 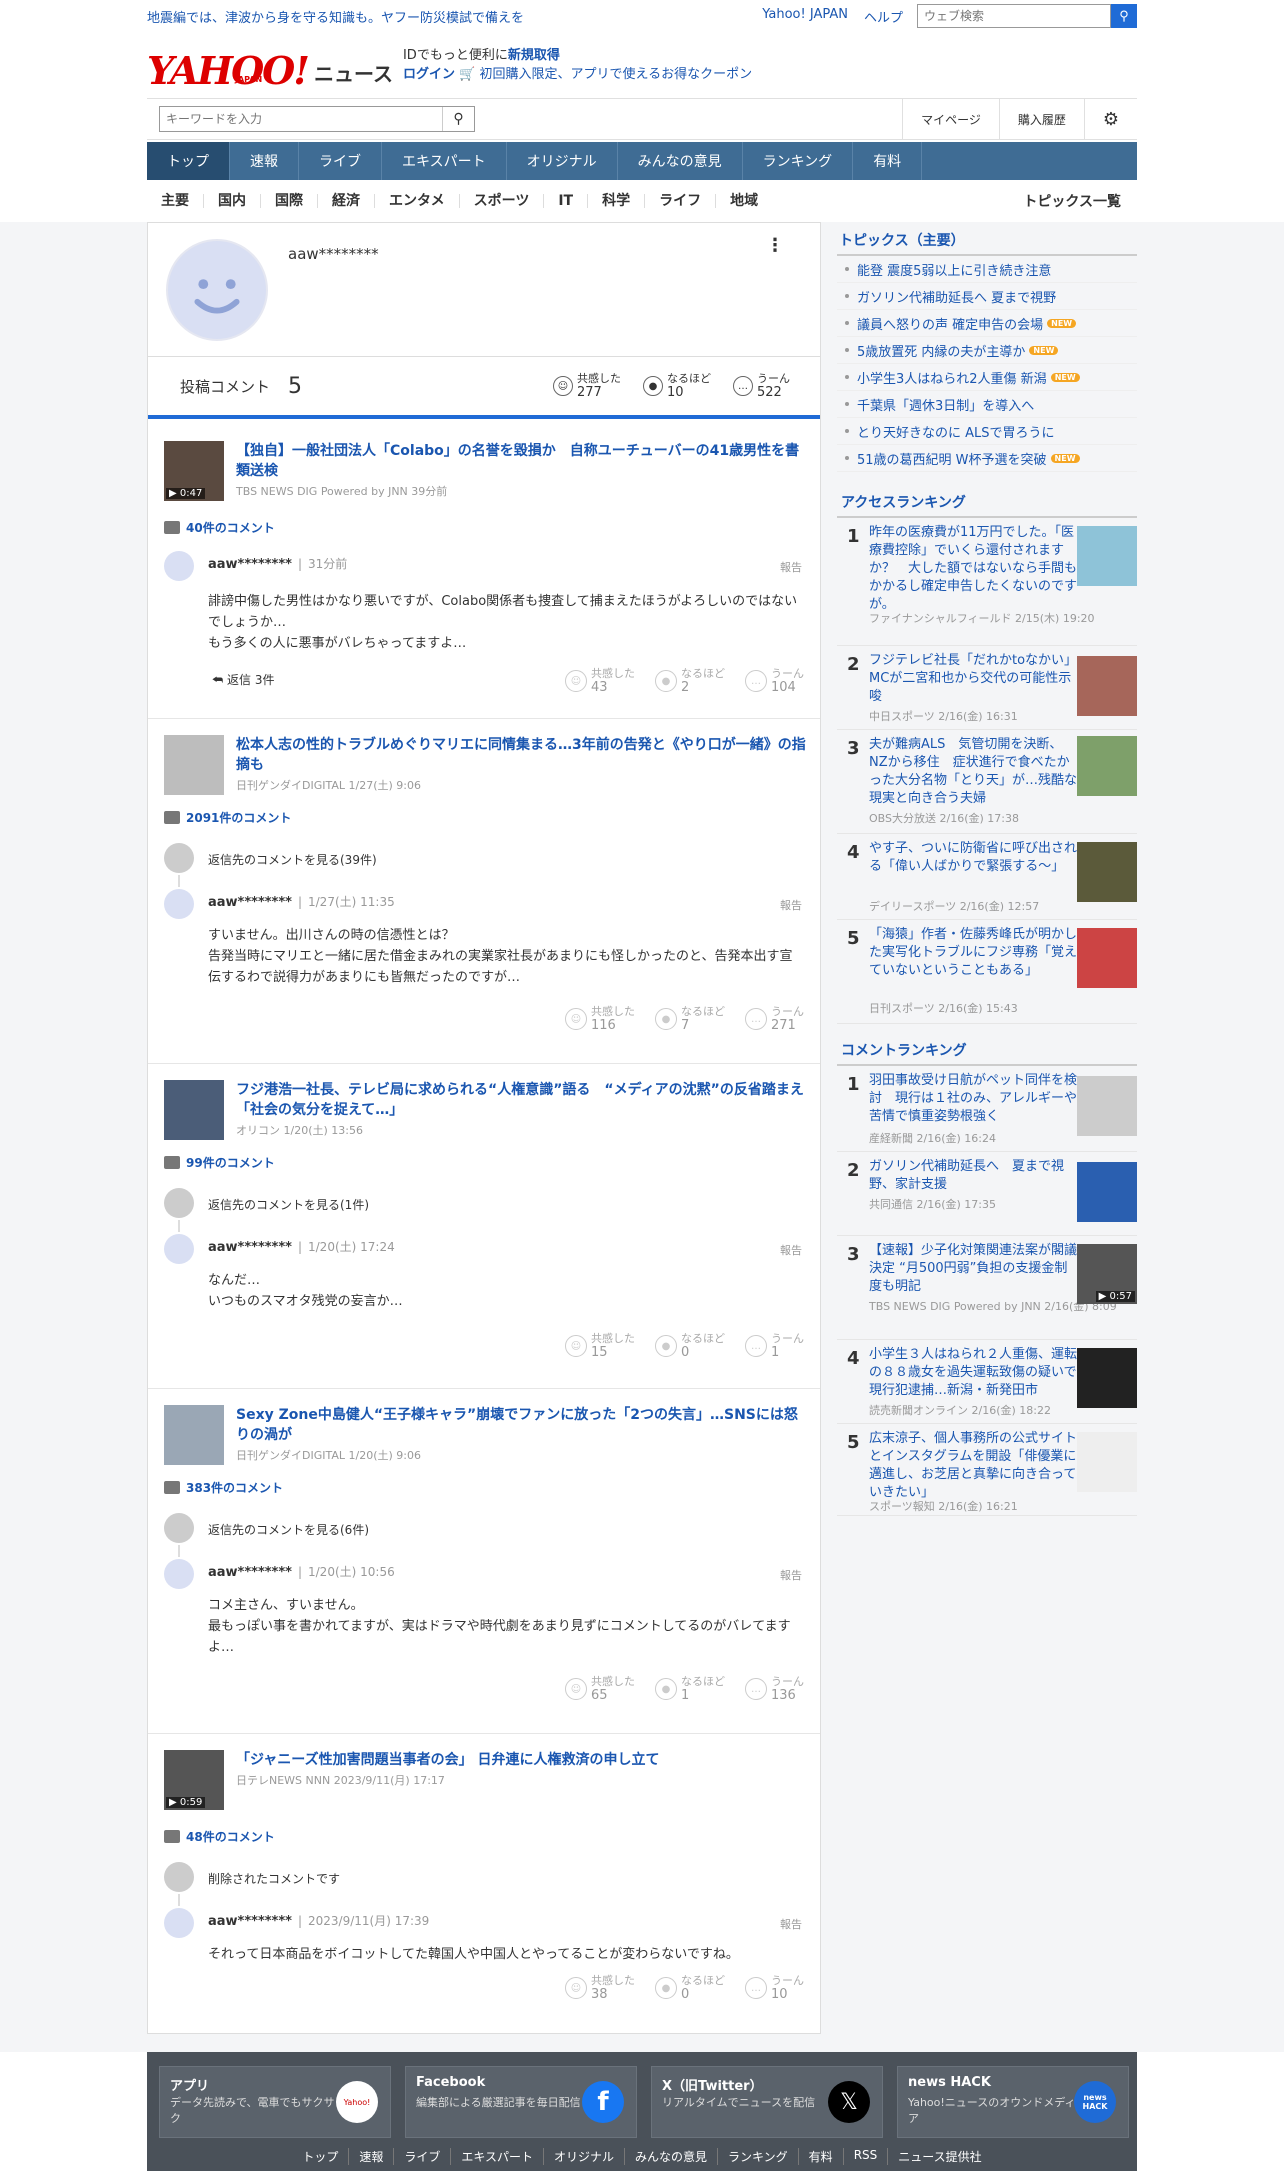 I want to click on hmm-button: … うーん 10, so click(x=774, y=1988).